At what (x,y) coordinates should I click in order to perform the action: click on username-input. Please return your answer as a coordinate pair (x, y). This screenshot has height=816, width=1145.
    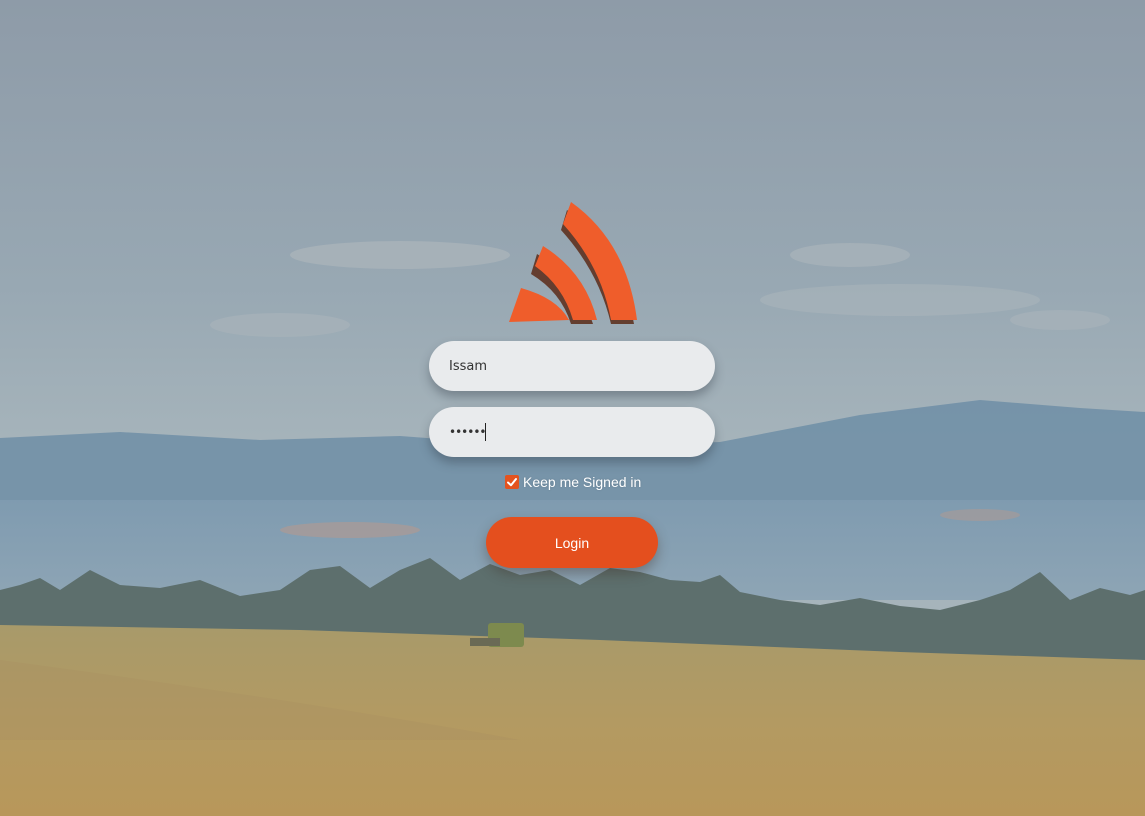
    Looking at the image, I should click on (572, 366).